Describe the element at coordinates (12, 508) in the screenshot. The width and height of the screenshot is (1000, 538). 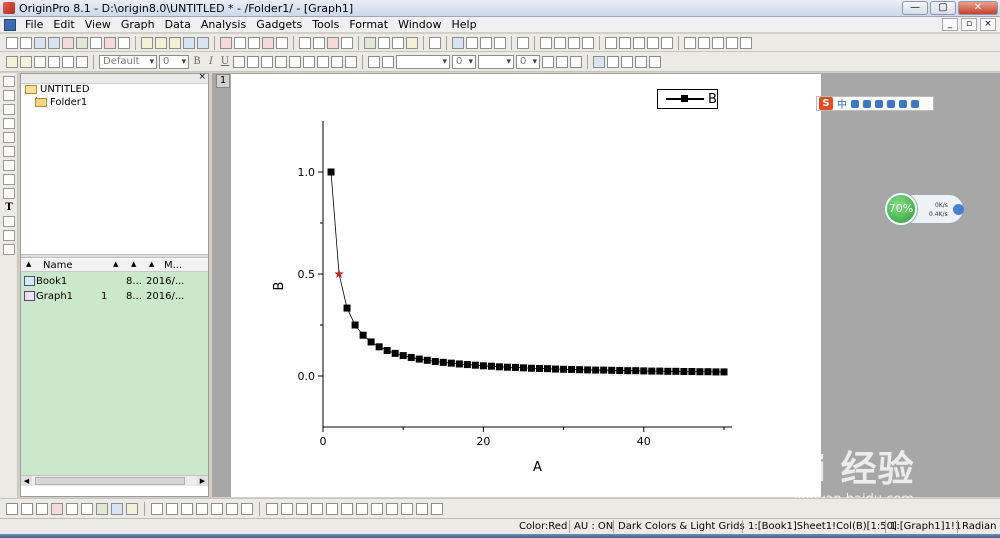
I see `line-plot-icon` at that location.